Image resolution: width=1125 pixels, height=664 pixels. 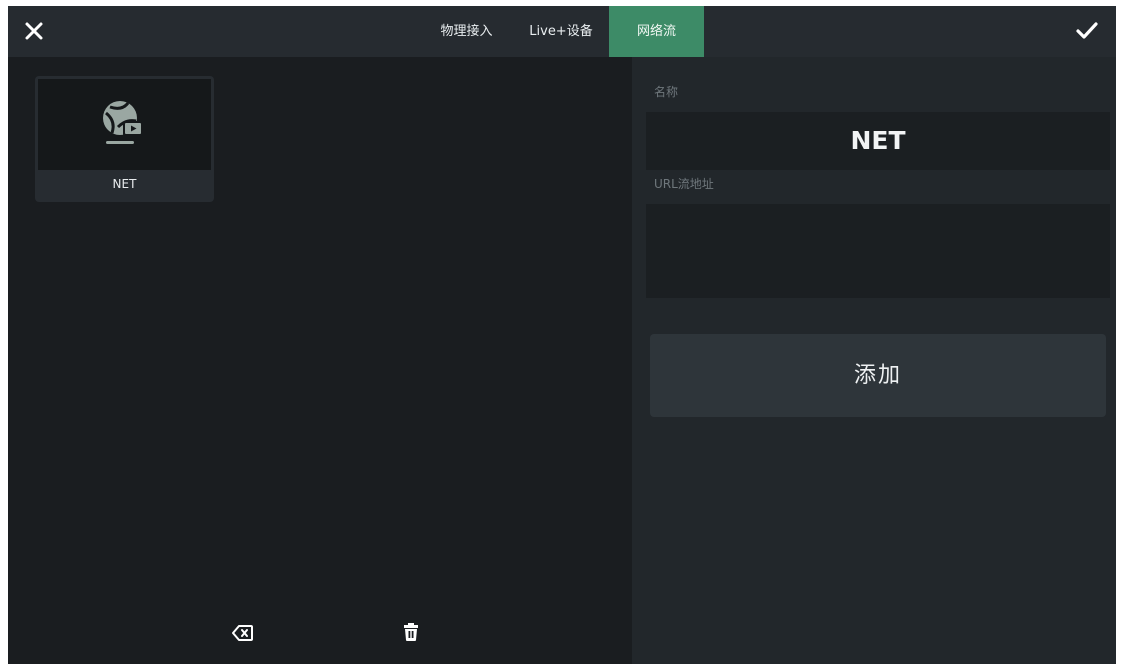 I want to click on tab-live-device: Live+设备, so click(x=561, y=31).